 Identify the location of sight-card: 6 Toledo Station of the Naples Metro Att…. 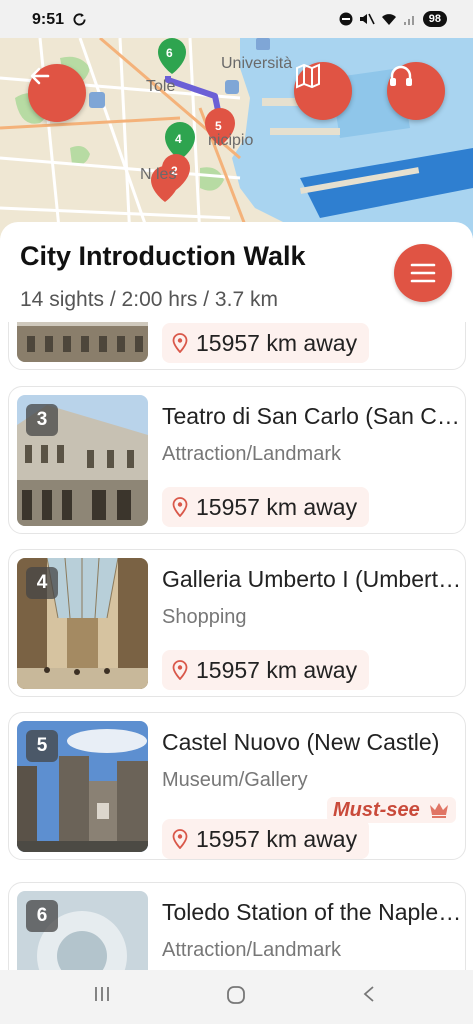
(237, 926).